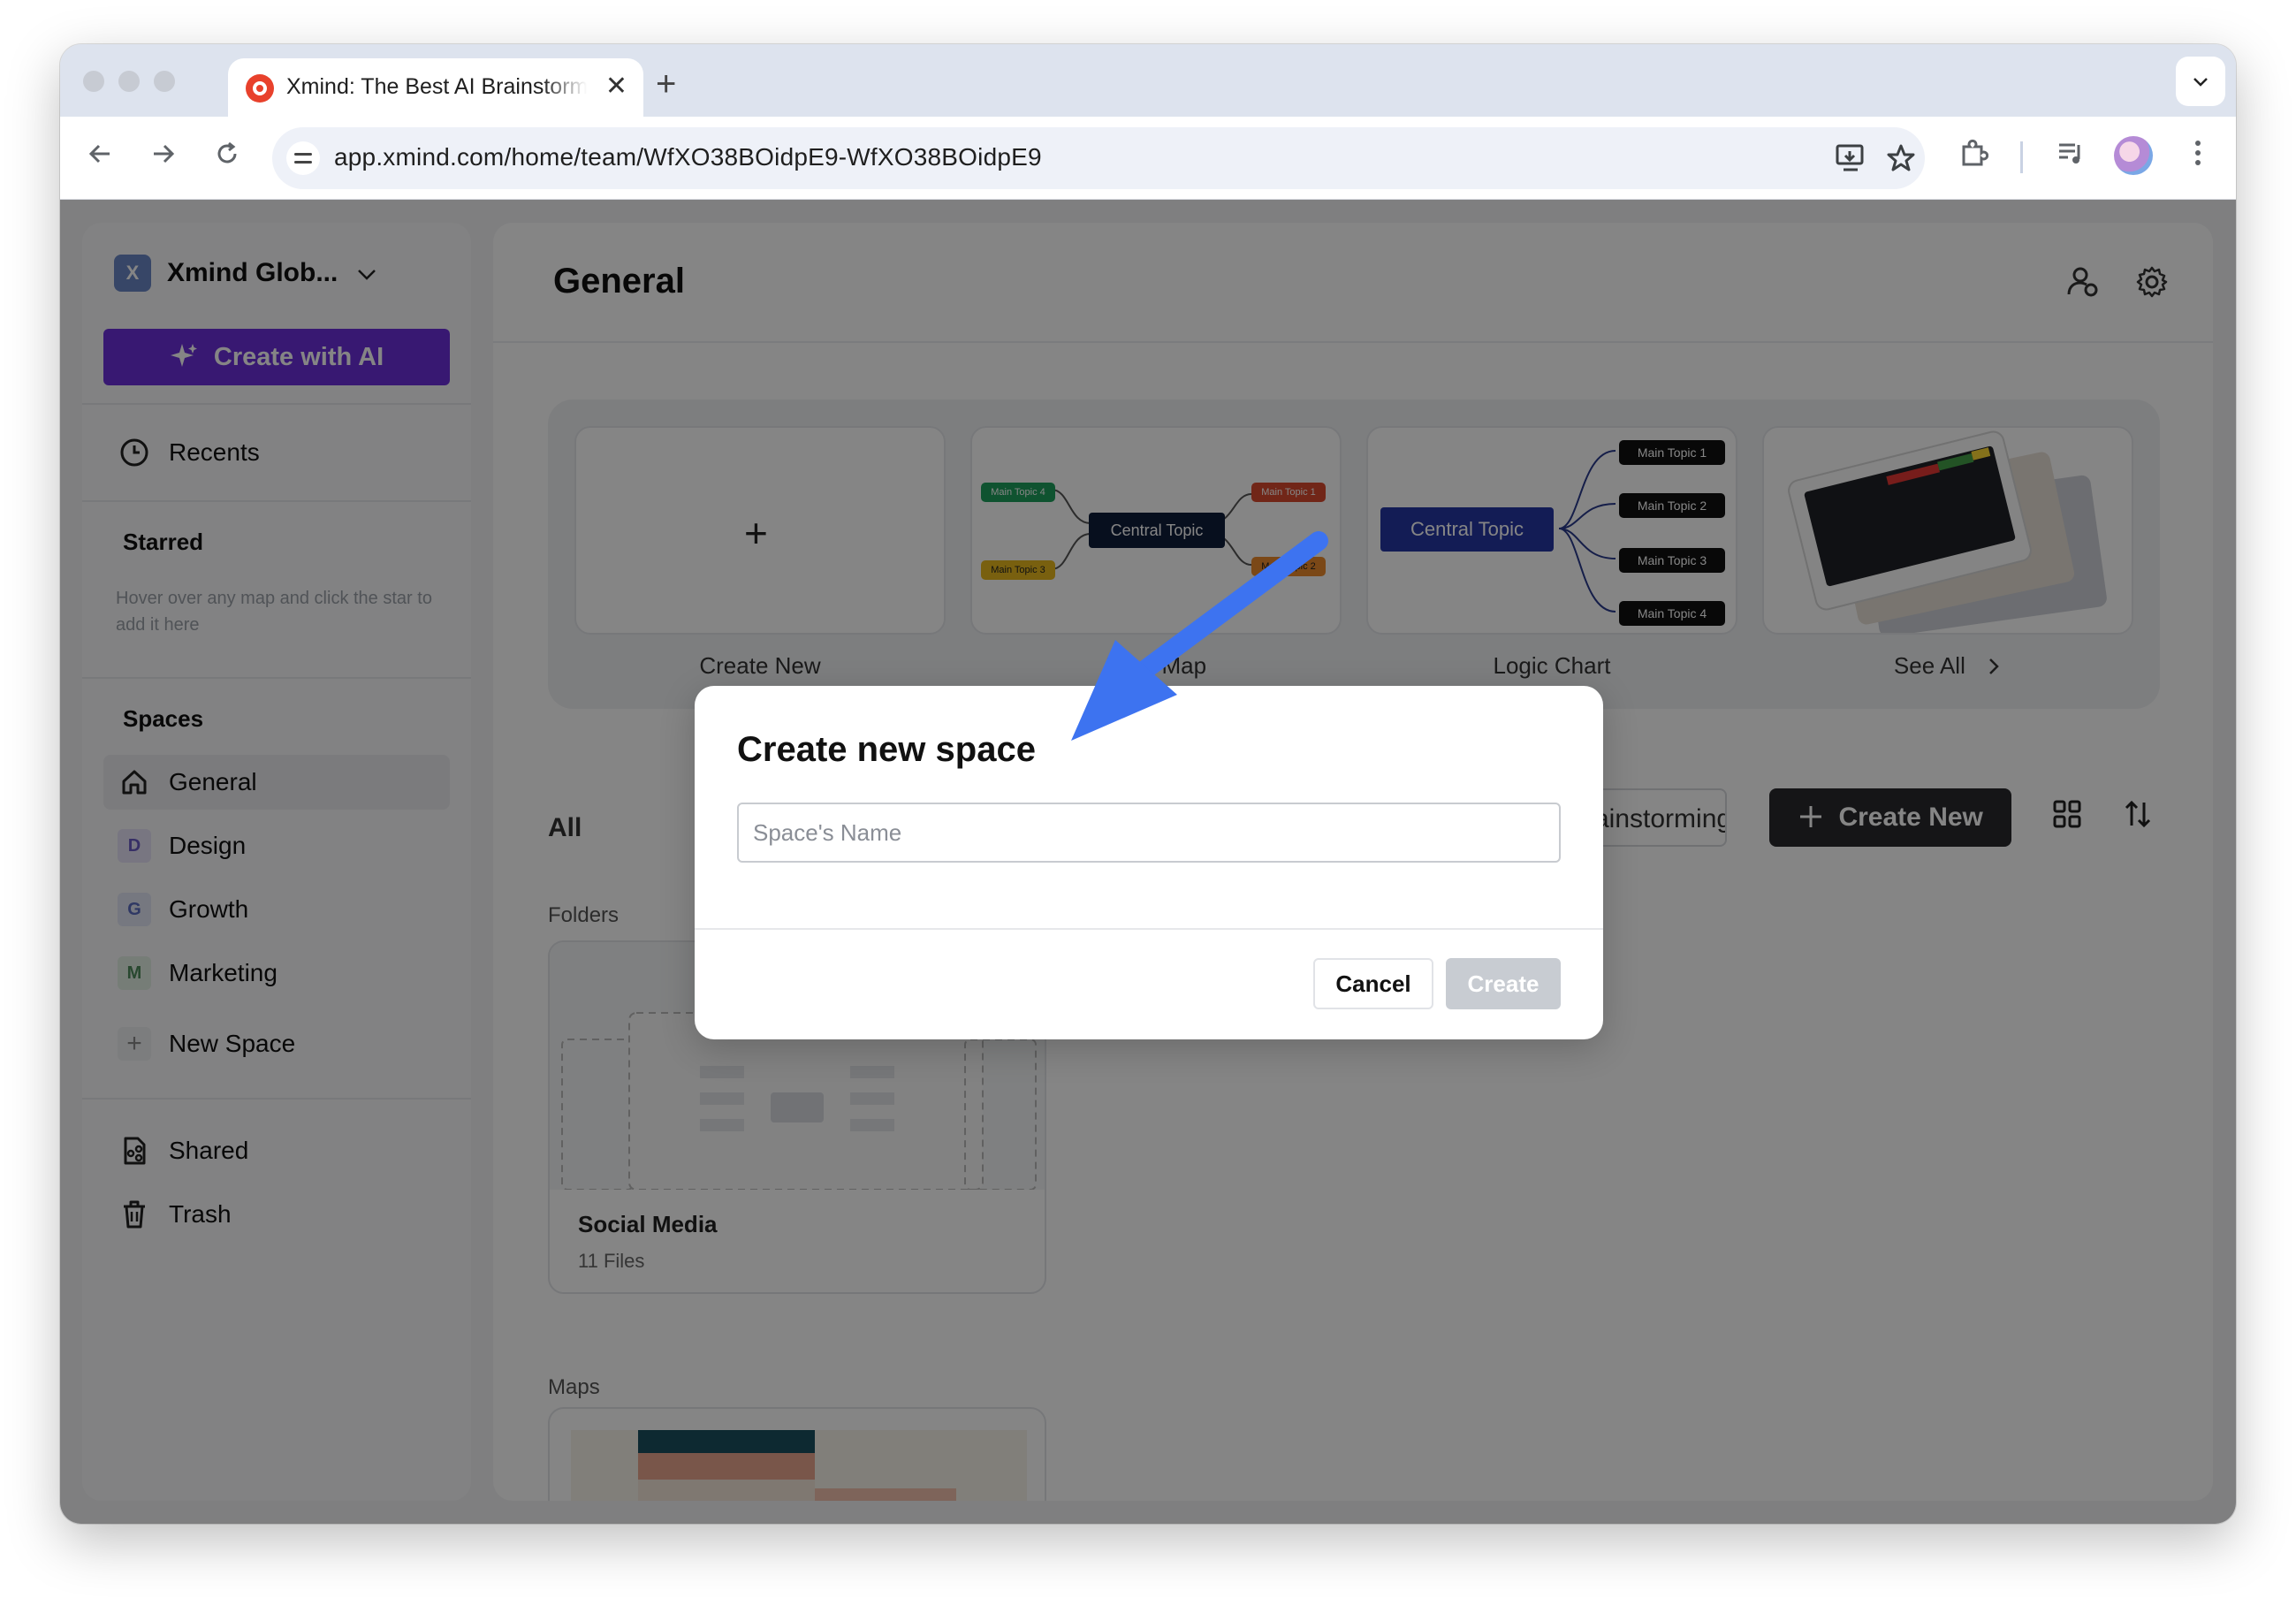 Image resolution: width=2296 pixels, height=1598 pixels. What do you see at coordinates (165, 81) in the screenshot?
I see `zoom-window-dot` at bounding box center [165, 81].